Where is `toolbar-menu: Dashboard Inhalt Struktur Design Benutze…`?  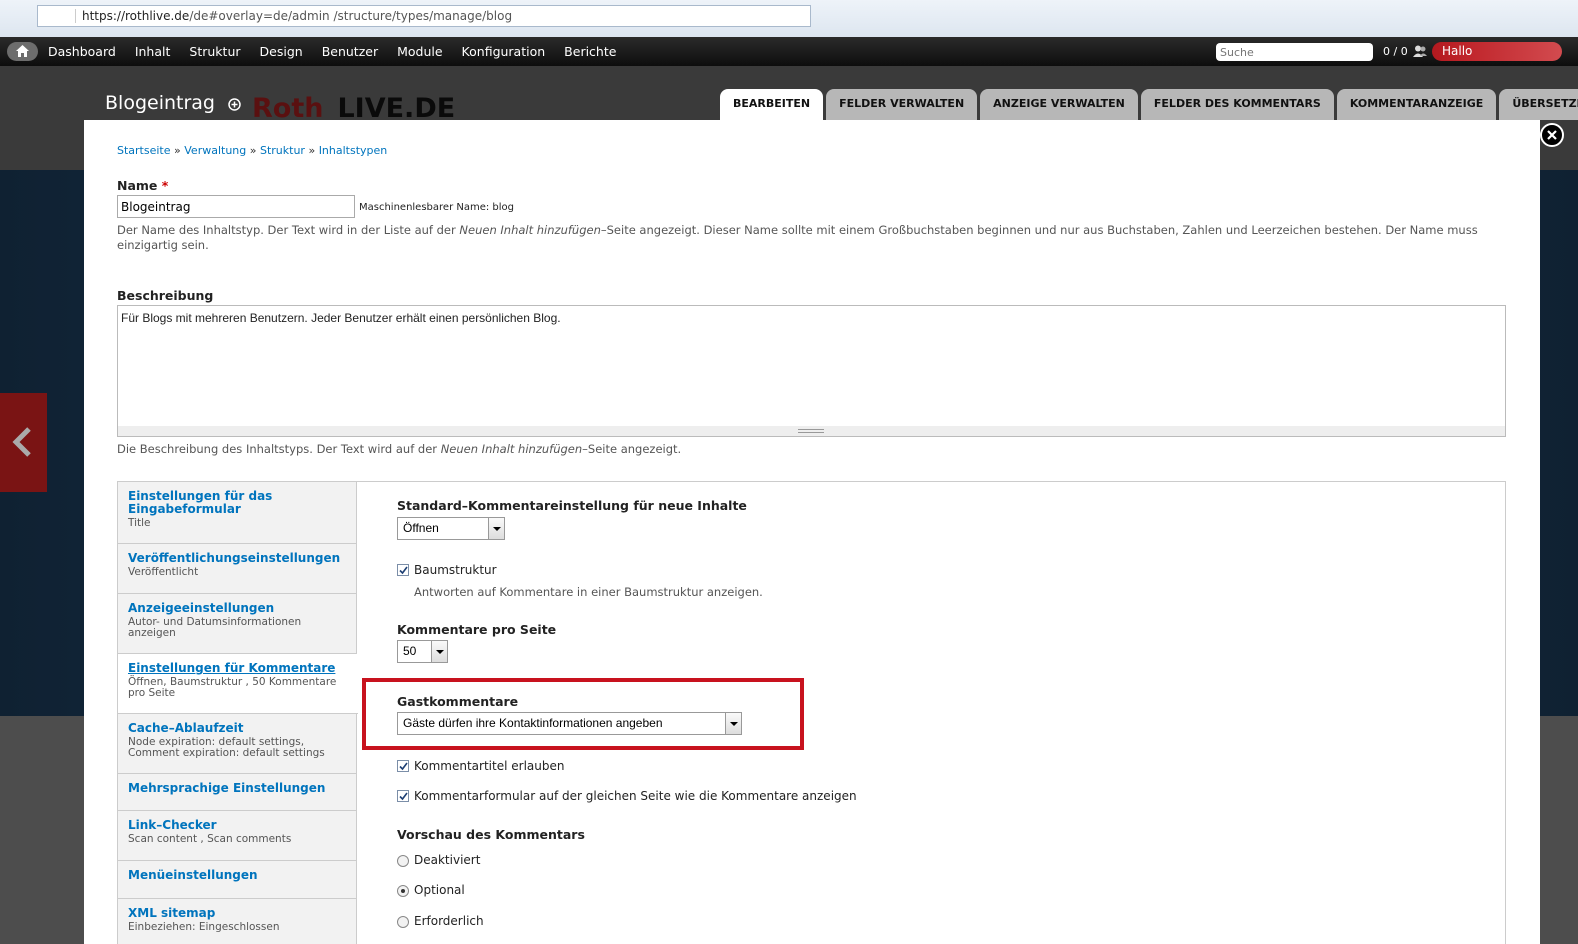 toolbar-menu: Dashboard Inhalt Struktur Design Benutze… is located at coordinates (341, 51).